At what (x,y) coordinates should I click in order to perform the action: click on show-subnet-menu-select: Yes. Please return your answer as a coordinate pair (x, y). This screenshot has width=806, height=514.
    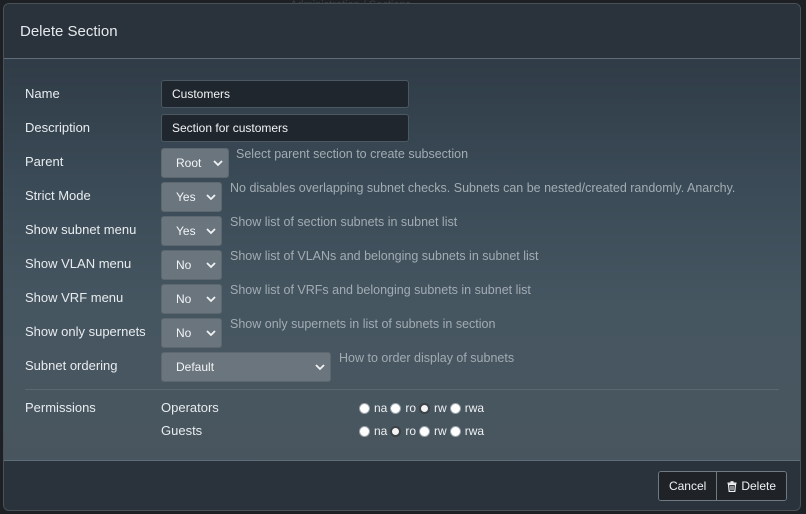
    Looking at the image, I should click on (191, 231).